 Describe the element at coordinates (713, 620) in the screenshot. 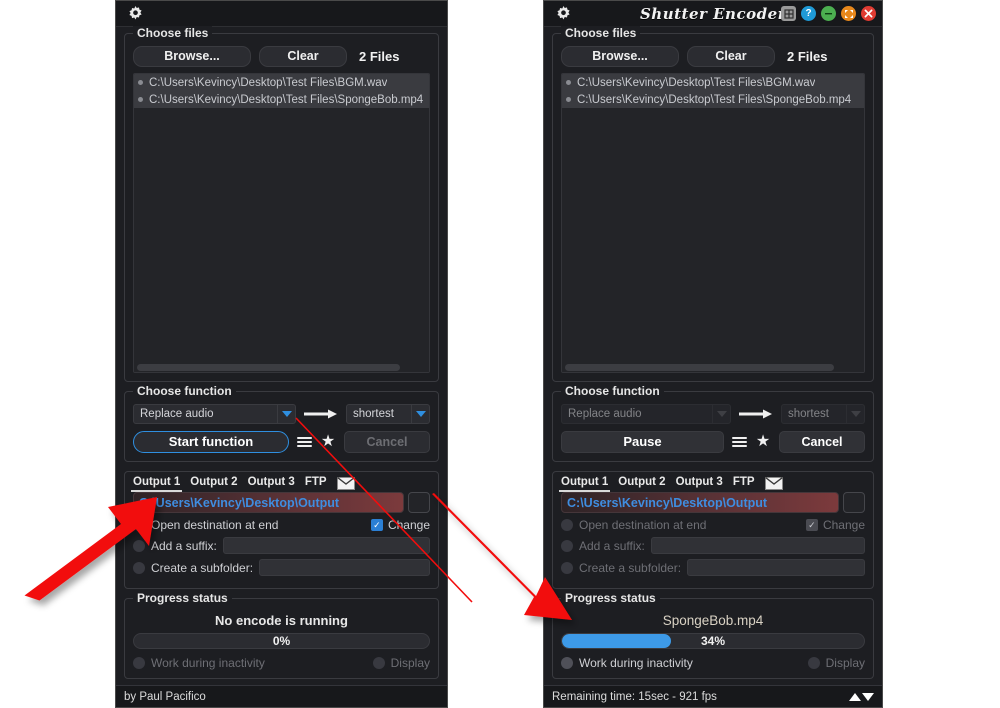

I see `progress-title: SpongeBob.mp4` at that location.